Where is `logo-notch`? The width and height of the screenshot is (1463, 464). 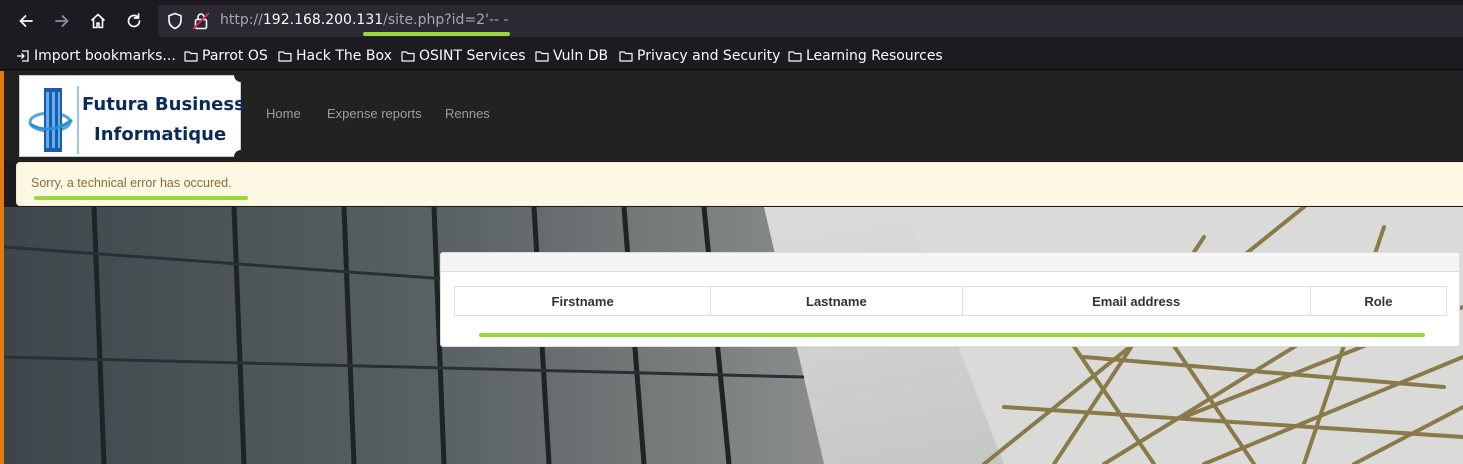 logo-notch is located at coordinates (241, 76).